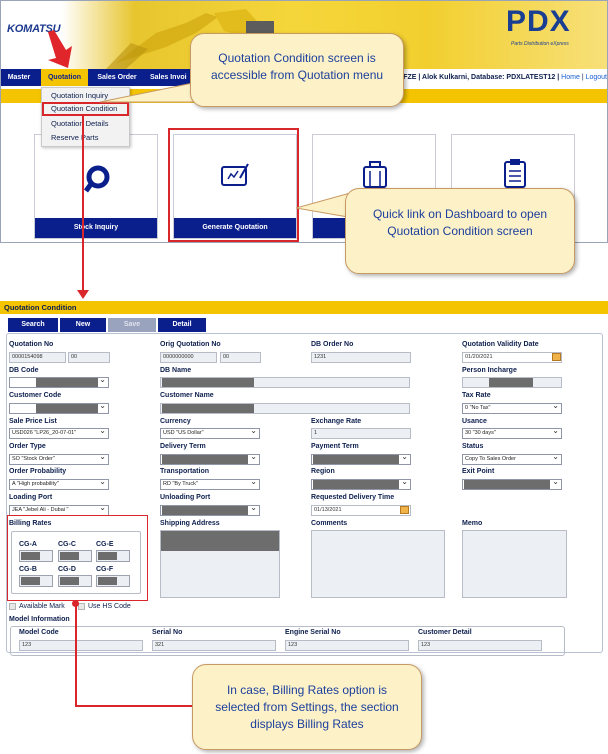 The height and width of the screenshot is (754, 608). What do you see at coordinates (185, 497) in the screenshot?
I see `unloading-port-label: Unloading Port` at bounding box center [185, 497].